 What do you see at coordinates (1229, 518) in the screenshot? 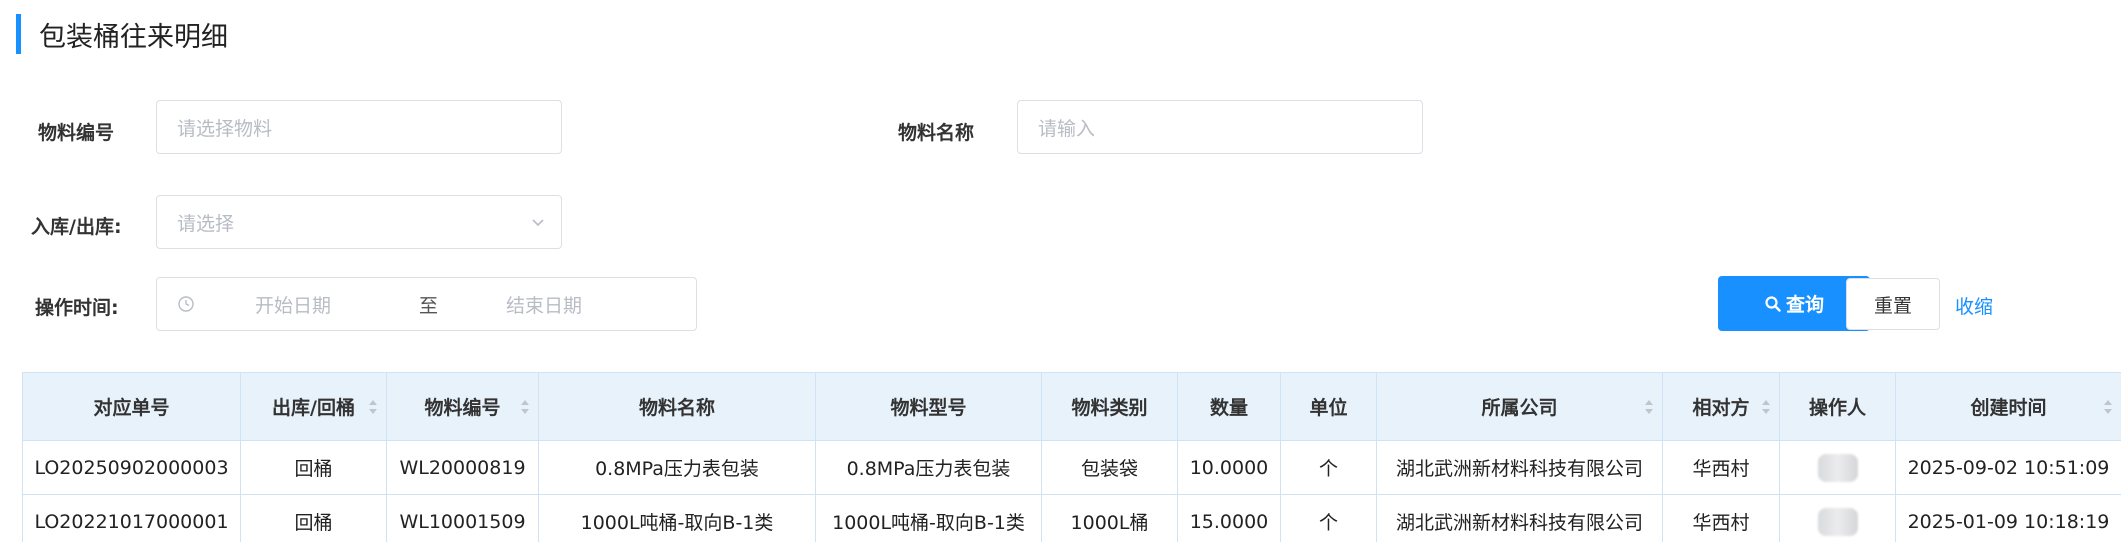
I see `cell-quantity: 15.0000` at bounding box center [1229, 518].